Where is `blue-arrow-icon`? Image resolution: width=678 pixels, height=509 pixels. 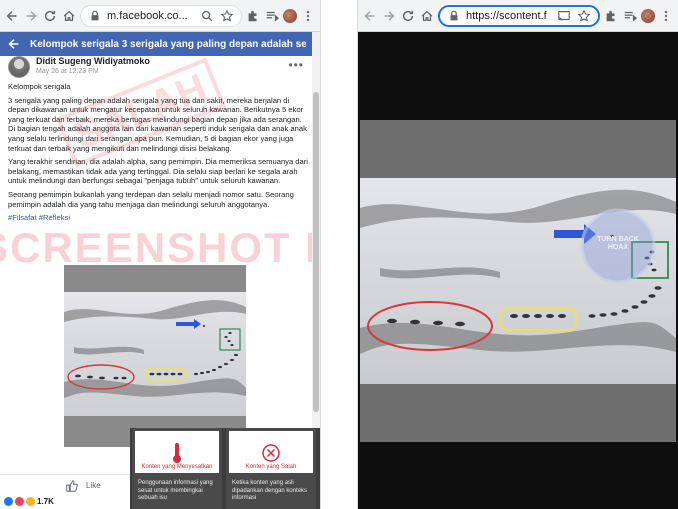 blue-arrow-icon is located at coordinates (188, 324).